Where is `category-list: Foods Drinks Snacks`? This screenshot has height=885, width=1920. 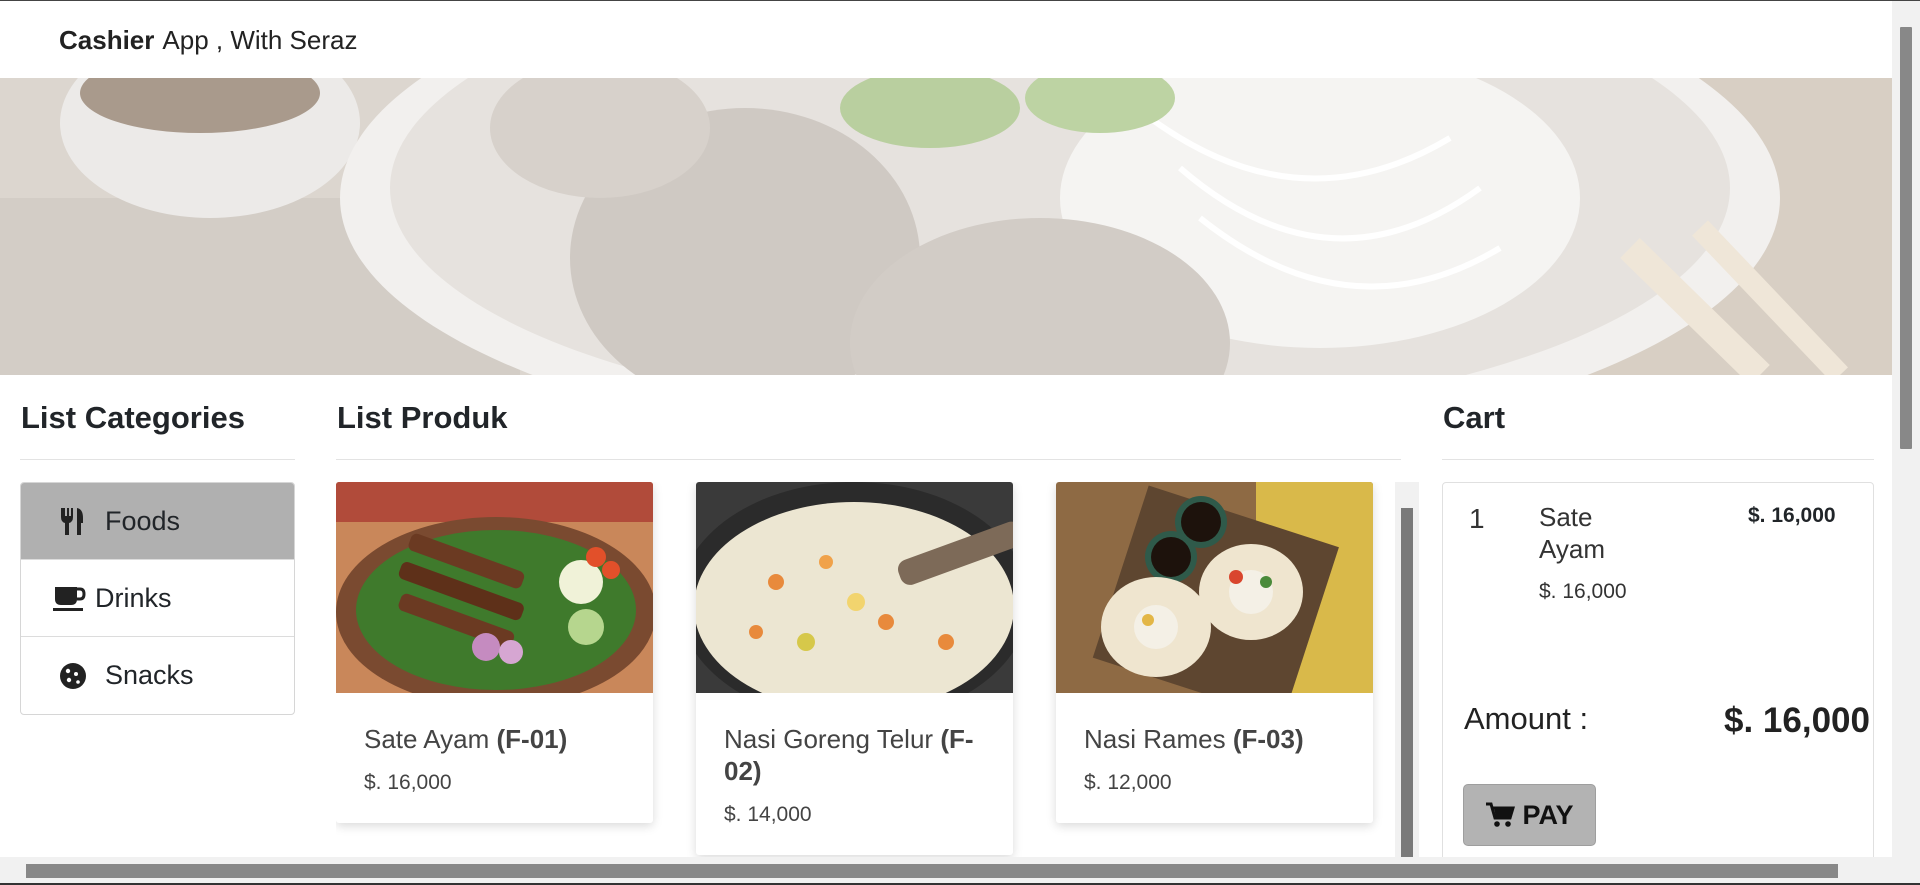
category-list: Foods Drinks Snacks is located at coordinates (157, 598).